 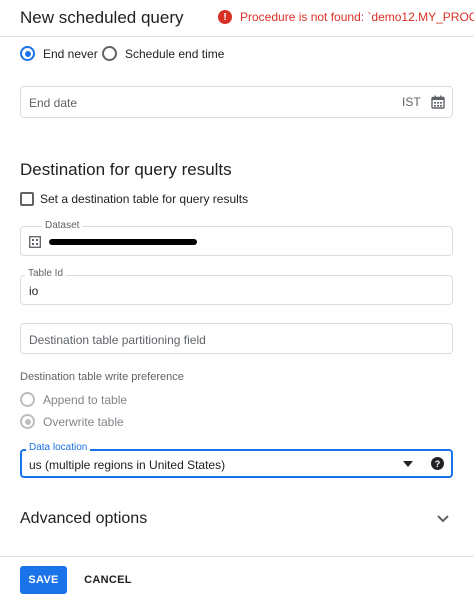 I want to click on dataset-label: Dataset, so click(x=62, y=225).